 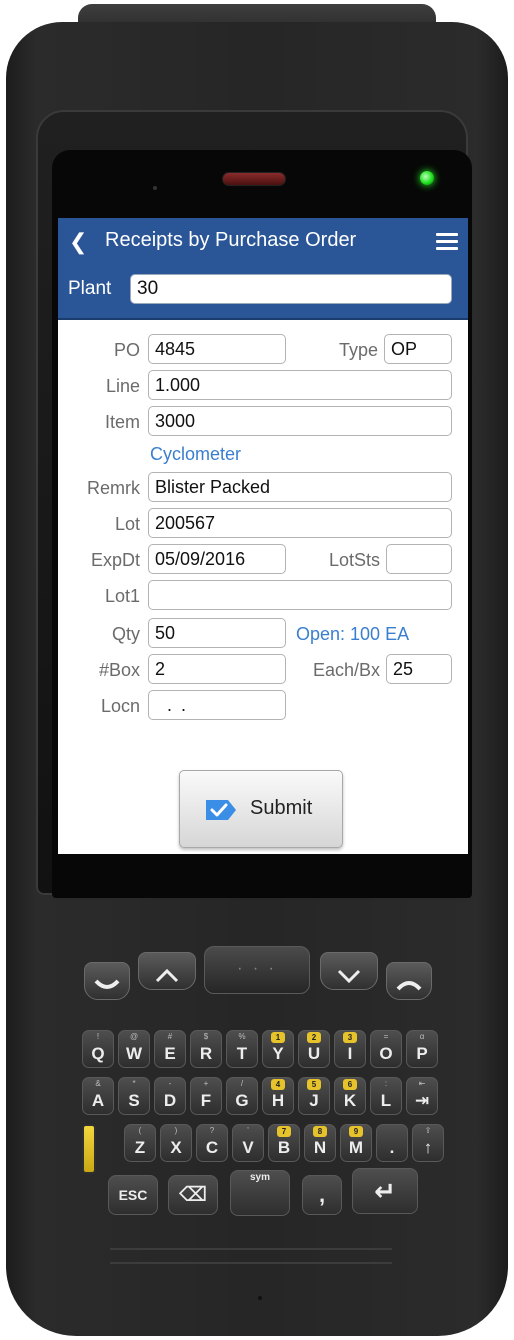 What do you see at coordinates (155, 188) in the screenshot?
I see `sensor-dot` at bounding box center [155, 188].